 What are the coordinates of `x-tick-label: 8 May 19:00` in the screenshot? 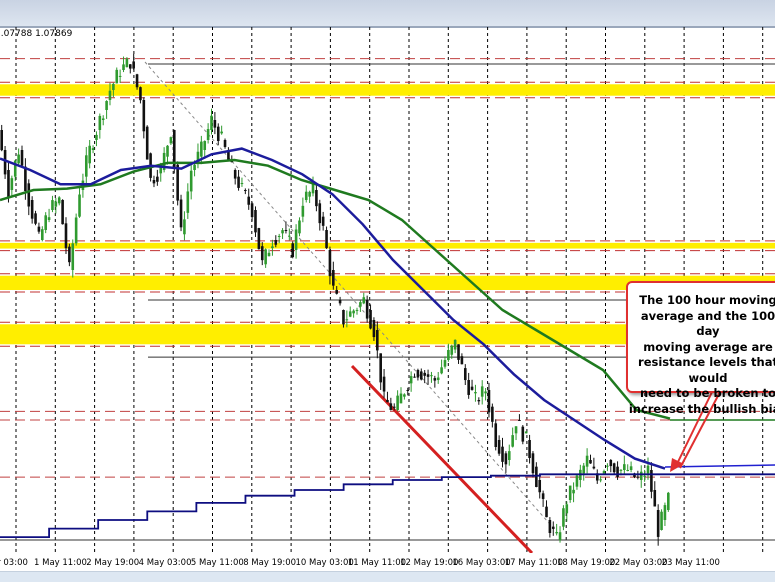 It's located at (270, 563).